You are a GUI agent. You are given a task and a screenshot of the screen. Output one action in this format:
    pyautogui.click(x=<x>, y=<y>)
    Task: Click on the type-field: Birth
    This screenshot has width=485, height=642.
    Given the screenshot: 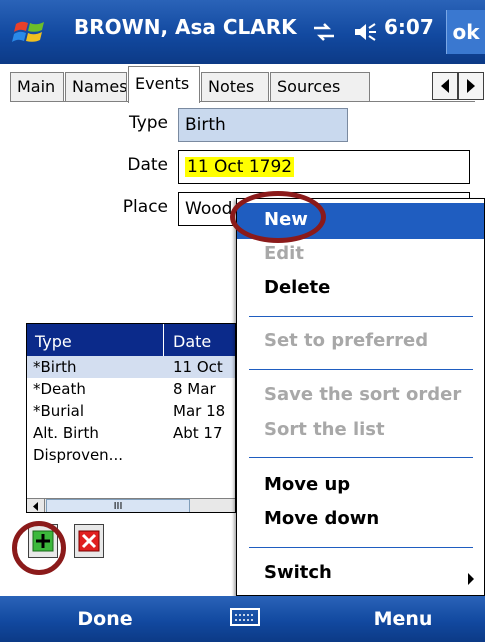 What is the action you would take?
    pyautogui.click(x=263, y=125)
    